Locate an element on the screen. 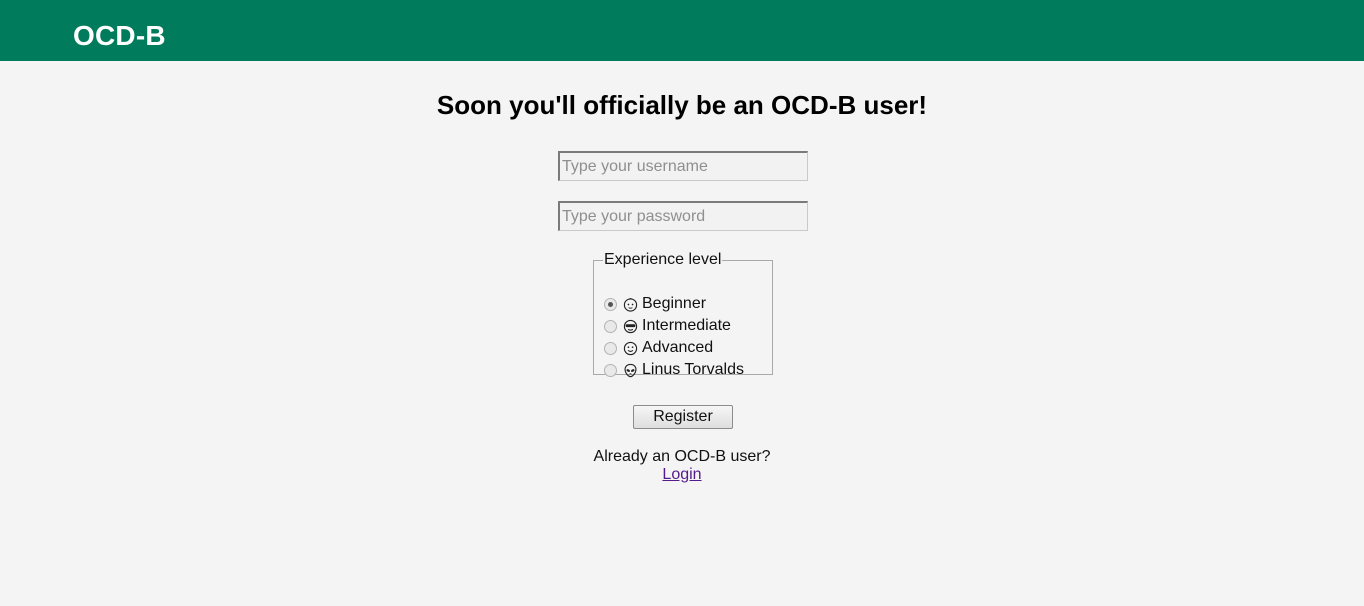  beginner-radio is located at coordinates (610, 304).